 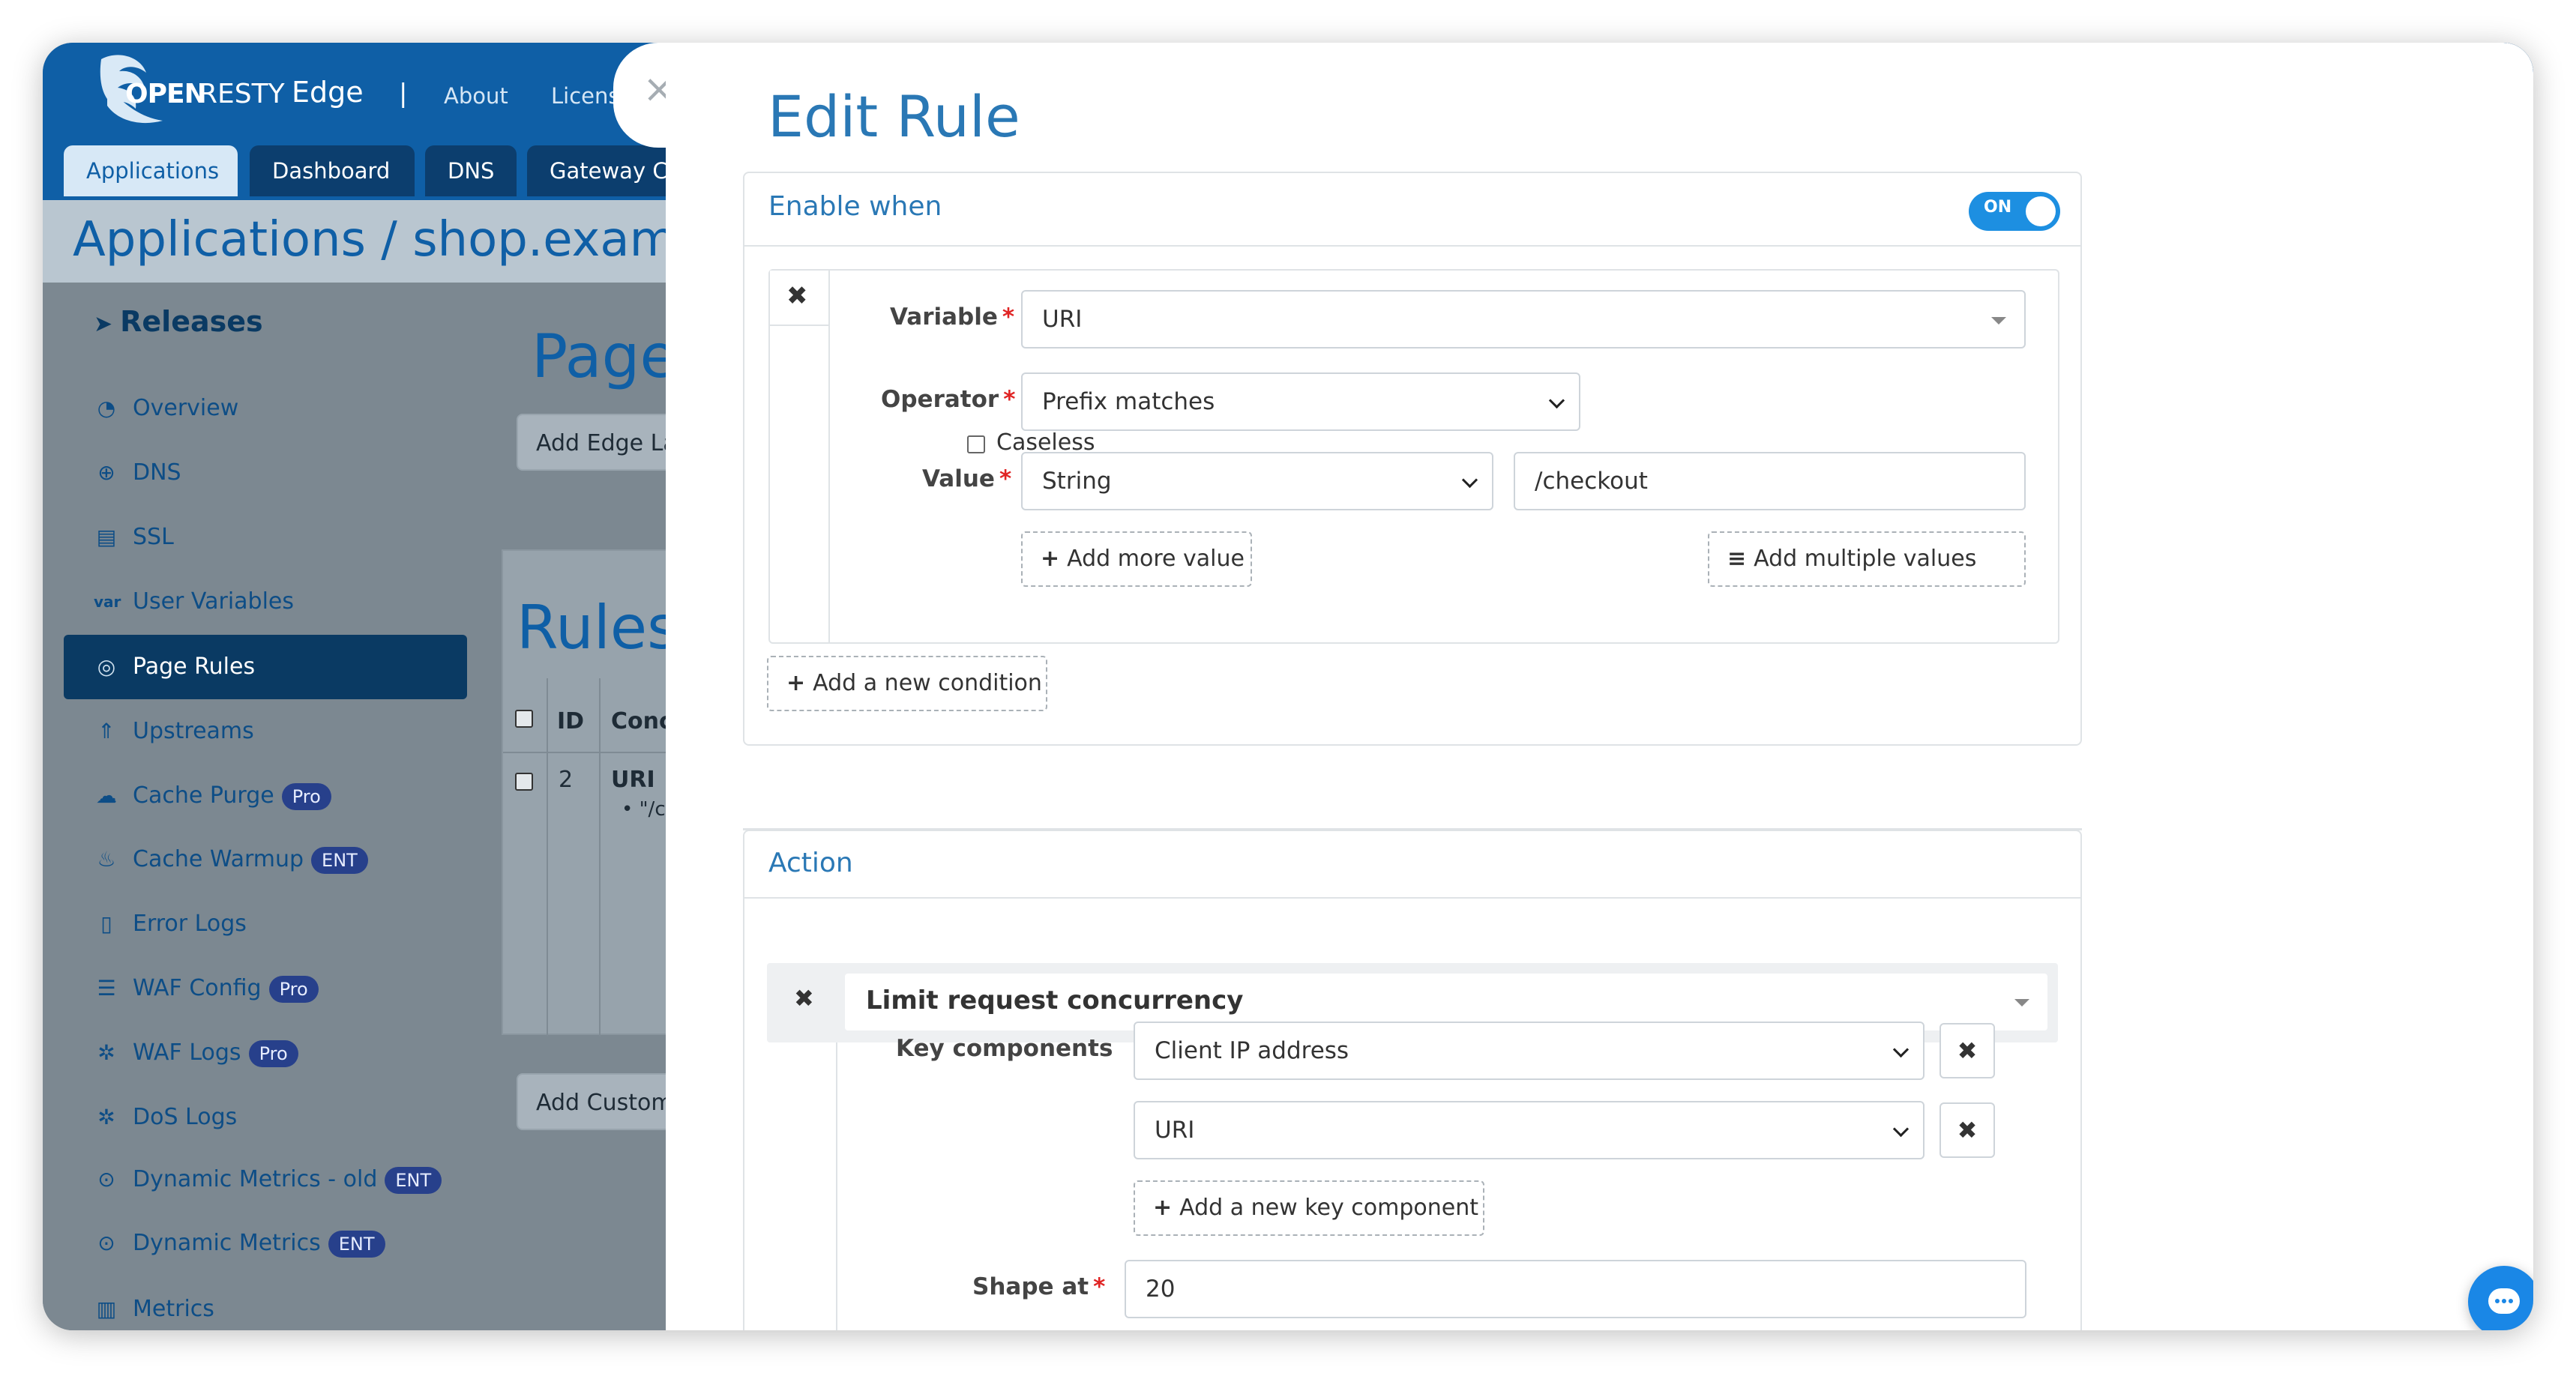 What do you see at coordinates (585, 96) in the screenshot?
I see `nav-license-link: Licens` at bounding box center [585, 96].